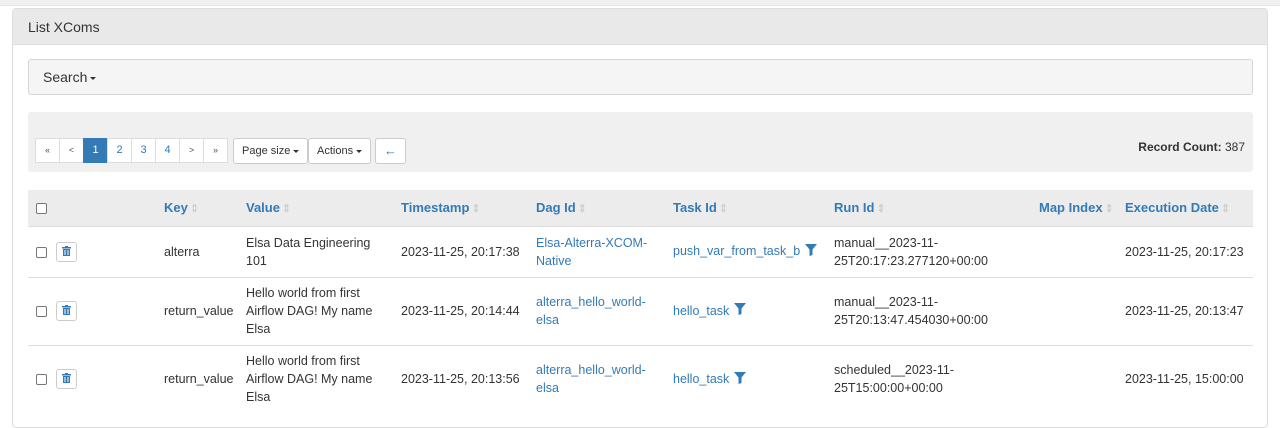 This screenshot has width=1280, height=428. I want to click on column-value: Value ⇕, so click(323, 208).